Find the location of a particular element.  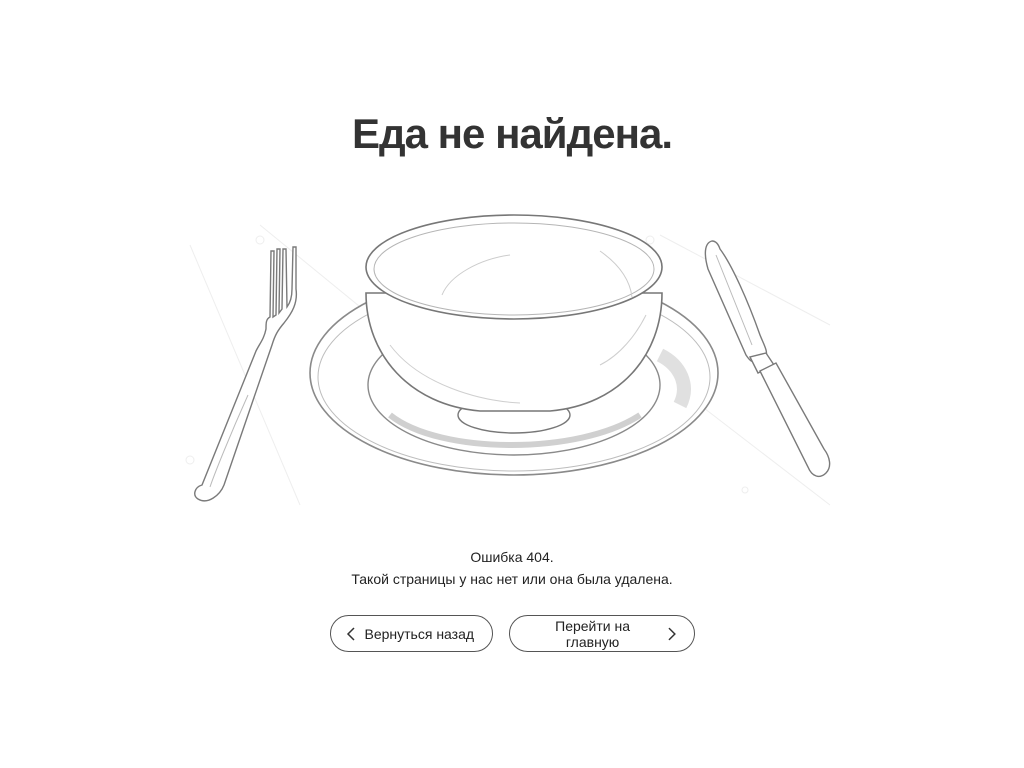

error-actions: Вернуться назад Перейти на главную is located at coordinates (512, 633).